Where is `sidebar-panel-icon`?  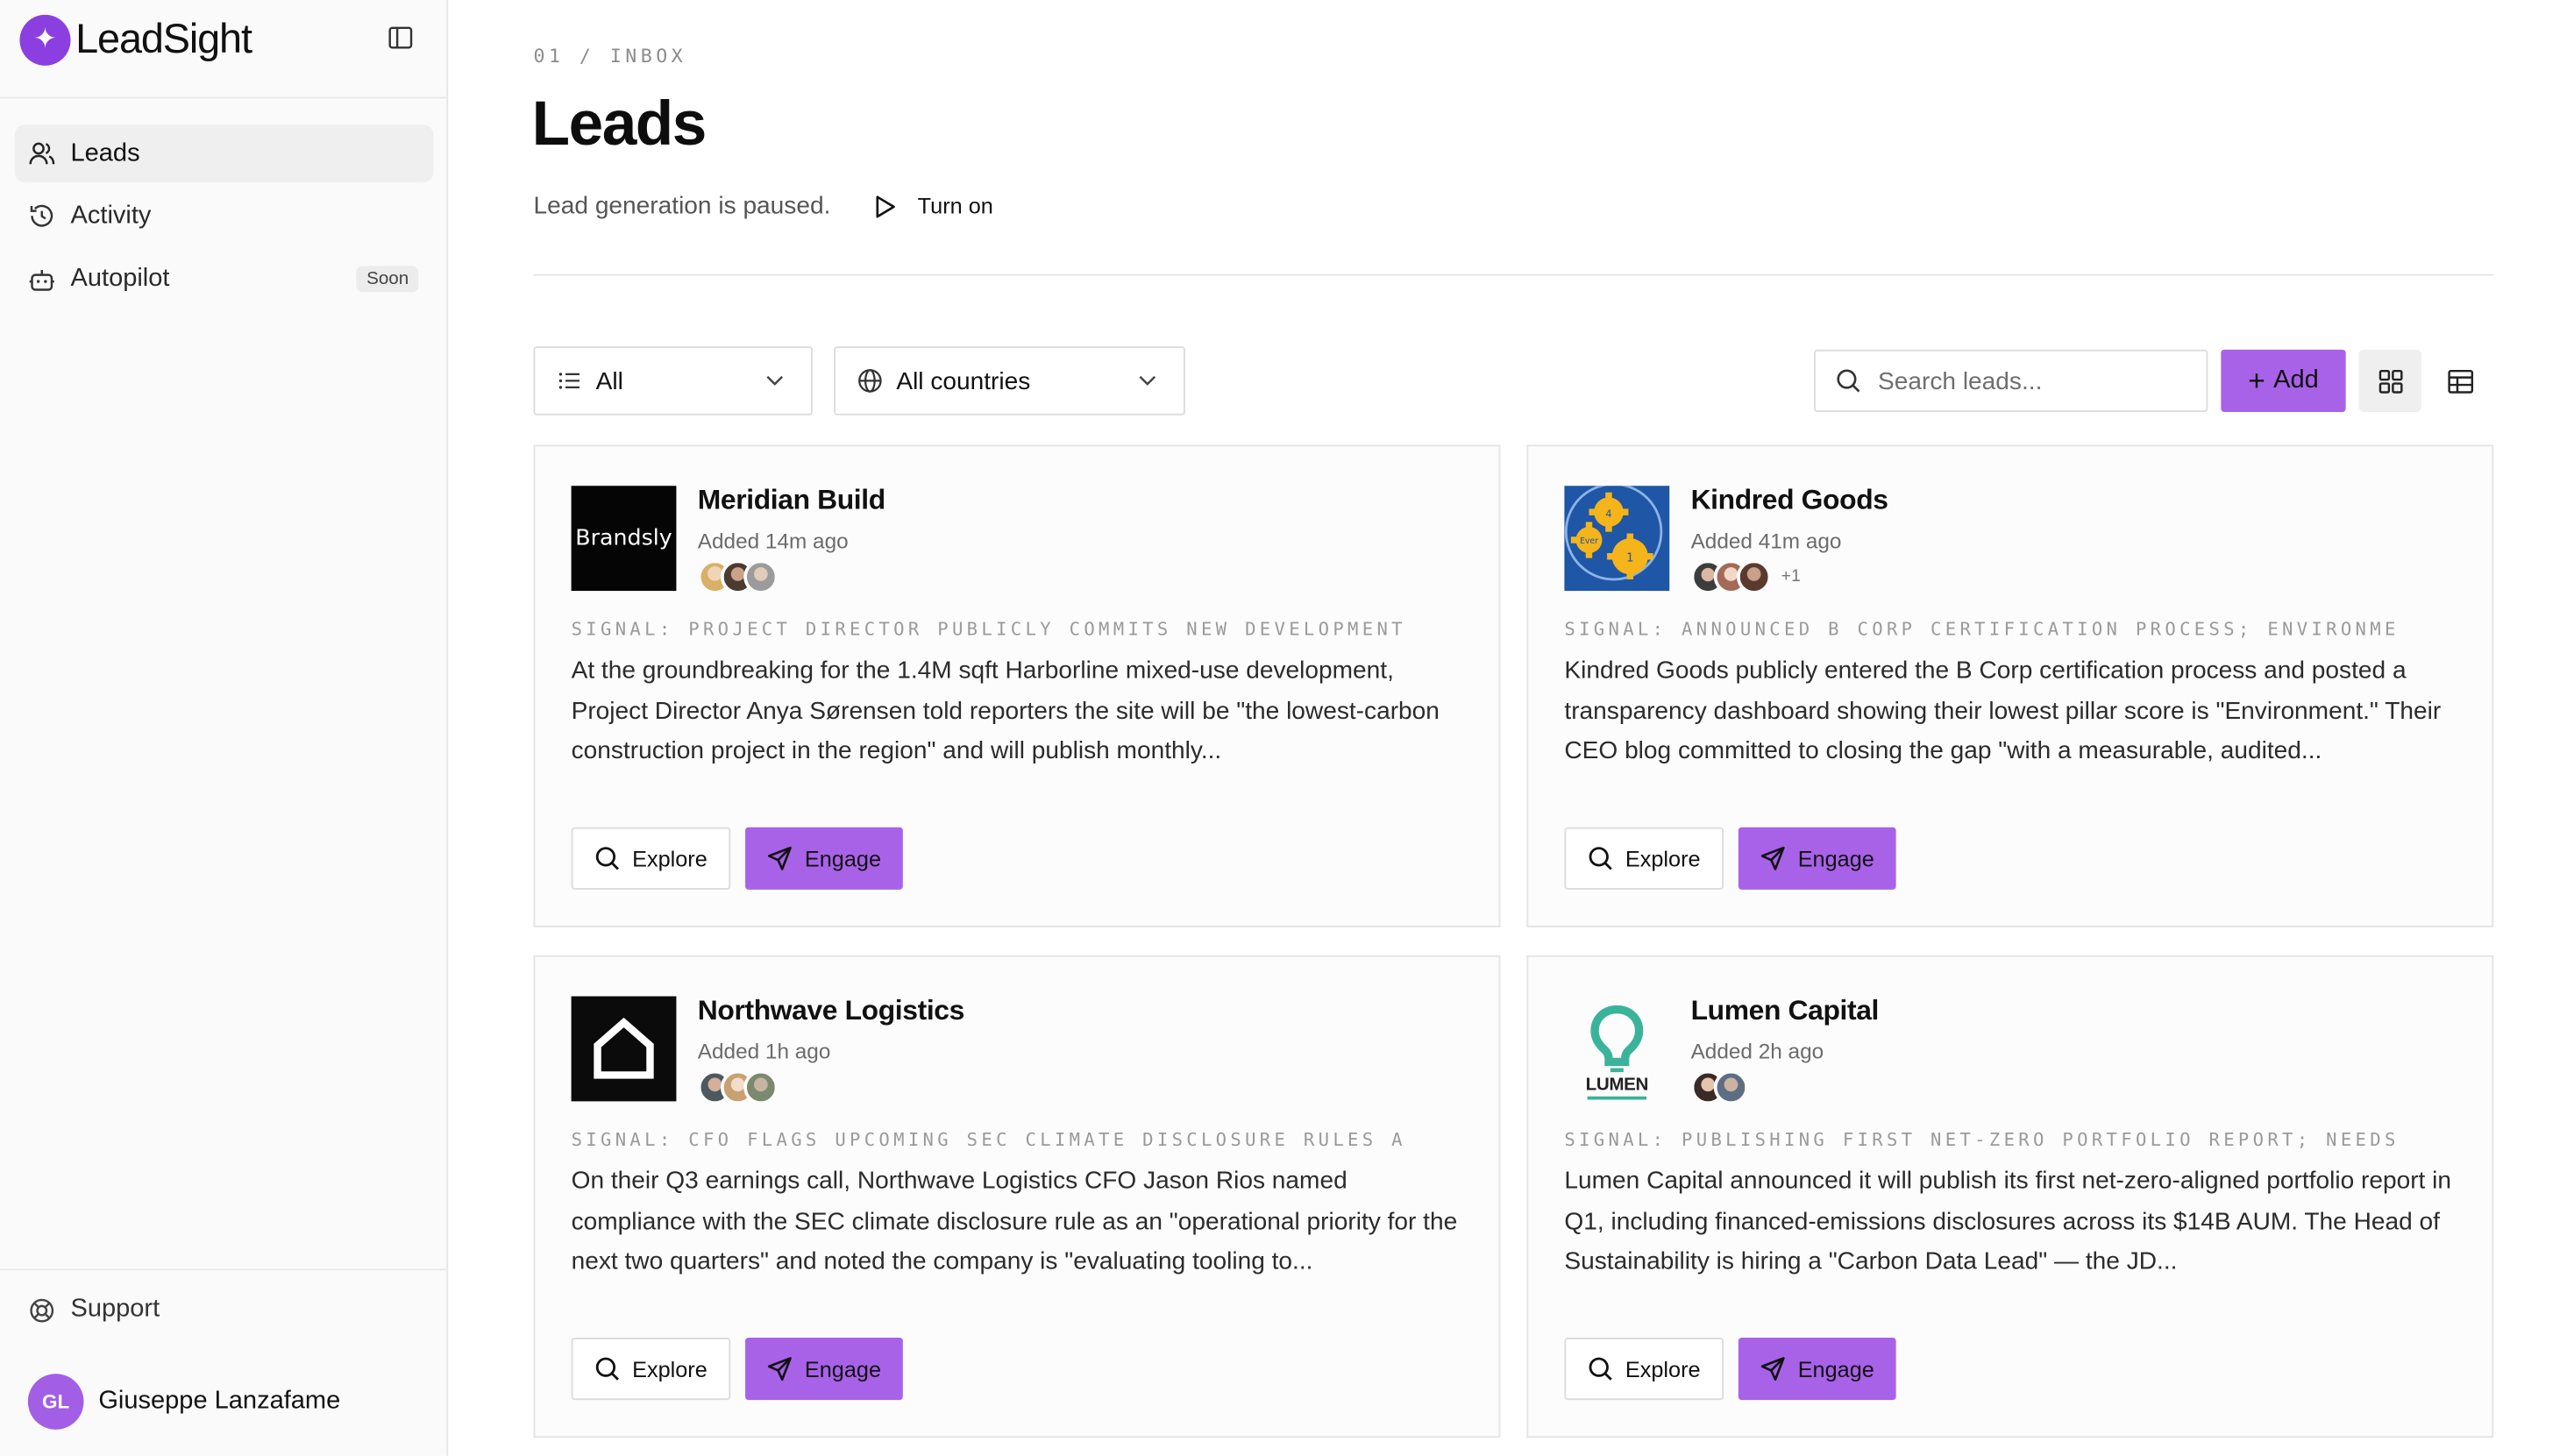
sidebar-panel-icon is located at coordinates (401, 37).